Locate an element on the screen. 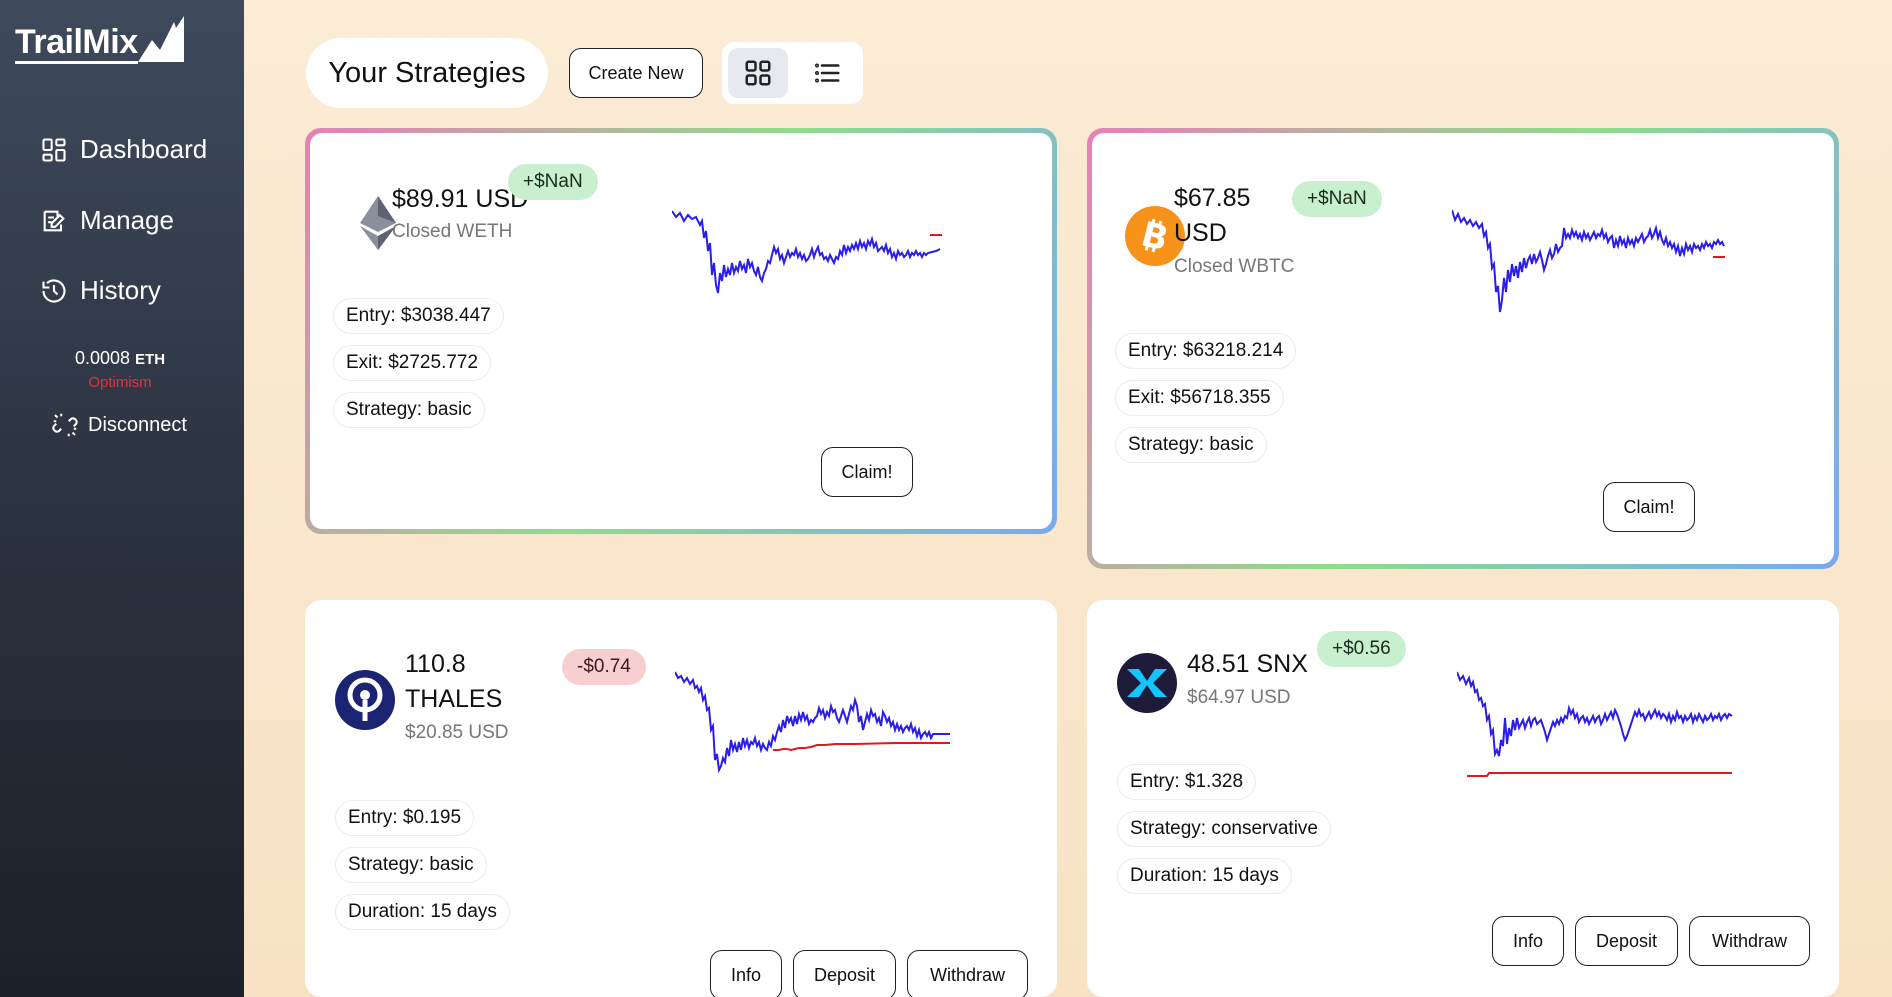  wallet-balance: 0.0008 ETH is located at coordinates (120, 358).